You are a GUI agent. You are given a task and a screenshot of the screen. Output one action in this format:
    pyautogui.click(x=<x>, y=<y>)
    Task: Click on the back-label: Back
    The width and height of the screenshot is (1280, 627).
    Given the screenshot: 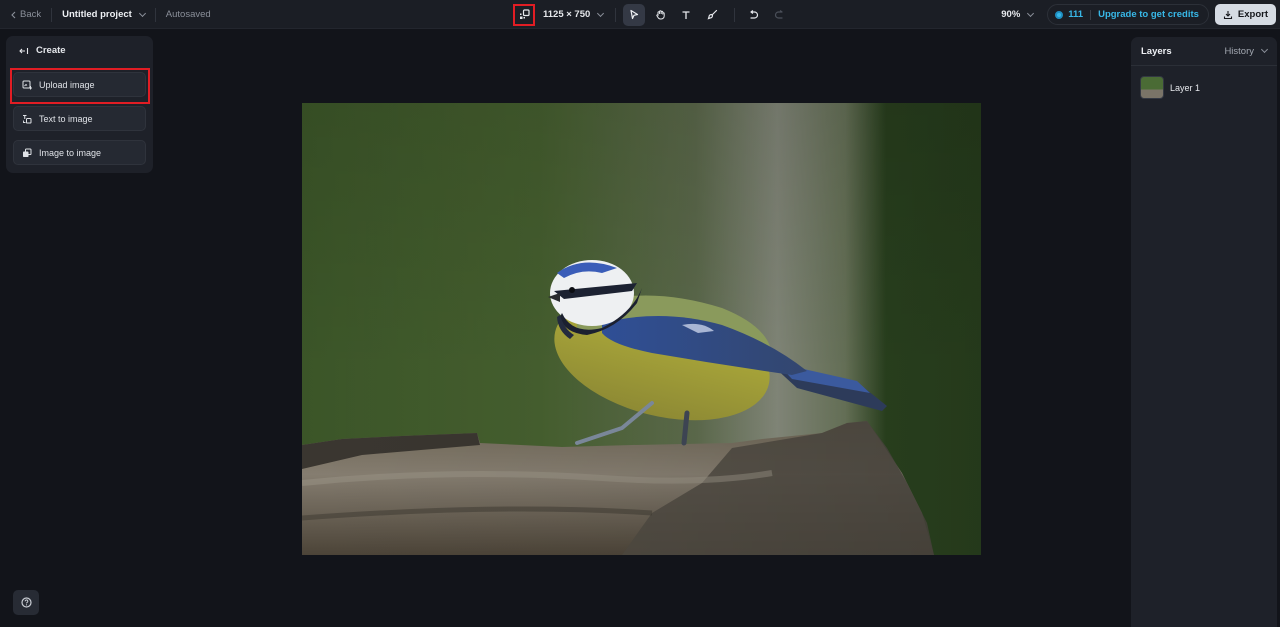 What is the action you would take?
    pyautogui.click(x=31, y=14)
    